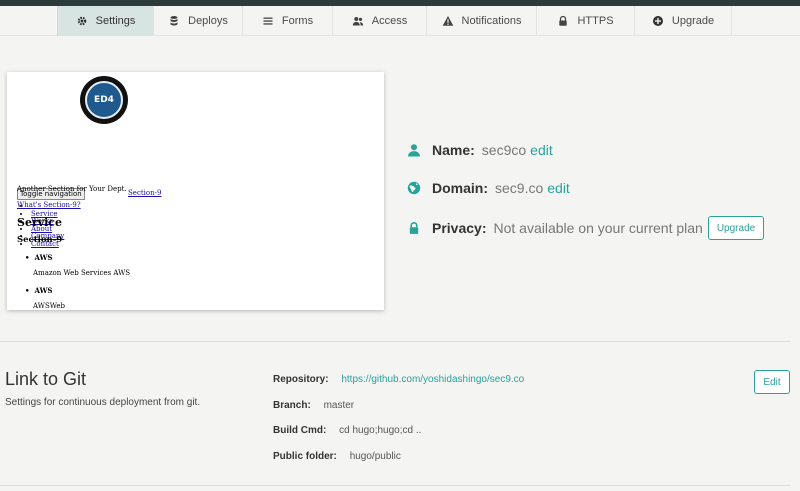  I want to click on warning-icon, so click(448, 21).